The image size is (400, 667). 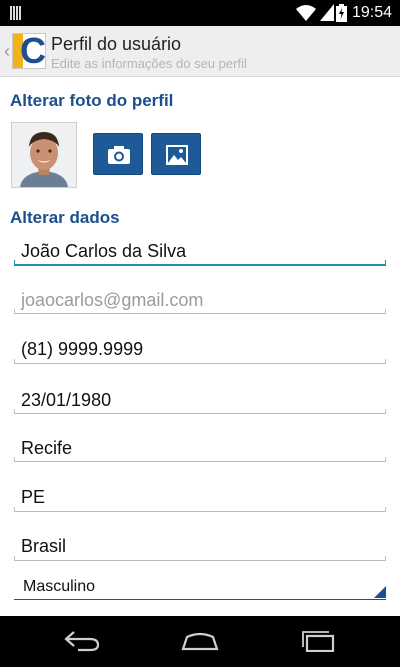 What do you see at coordinates (380, 592) in the screenshot?
I see `dropdown-arrow-icon` at bounding box center [380, 592].